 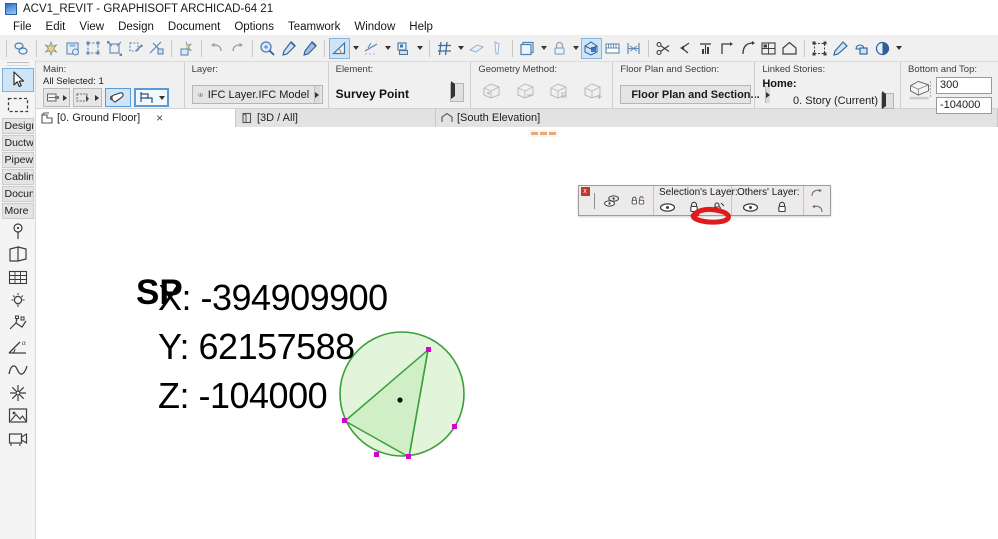 What do you see at coordinates (18, 415) in the screenshot?
I see `sidebar-item-figure-tool` at bounding box center [18, 415].